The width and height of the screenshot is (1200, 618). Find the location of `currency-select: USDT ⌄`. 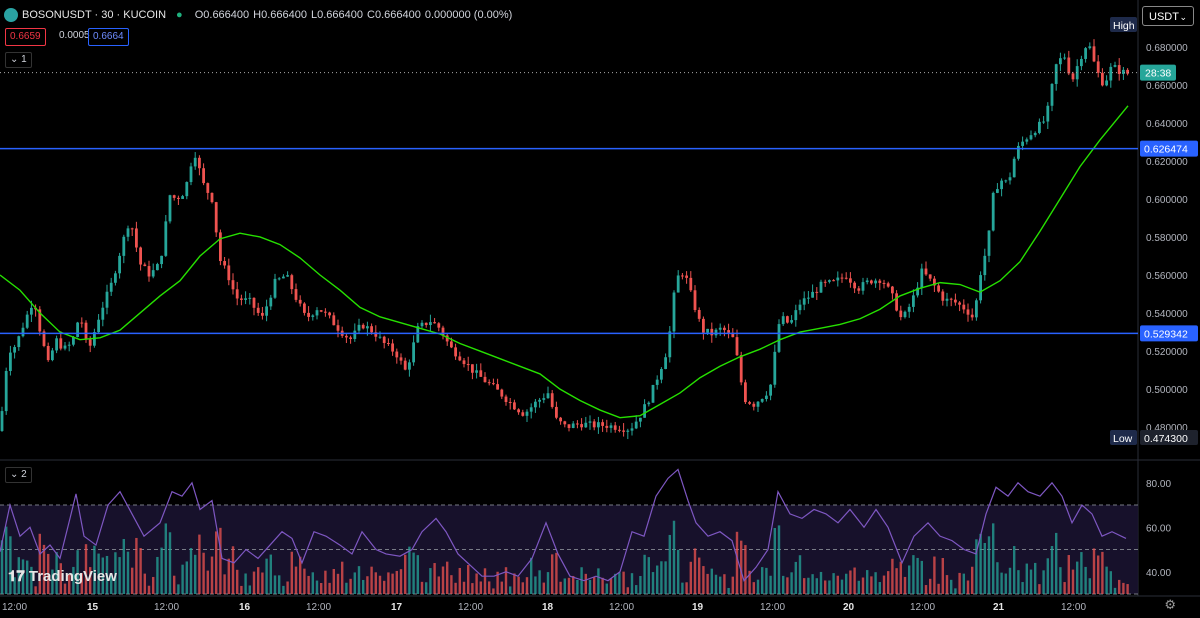

currency-select: USDT ⌄ is located at coordinates (1168, 16).